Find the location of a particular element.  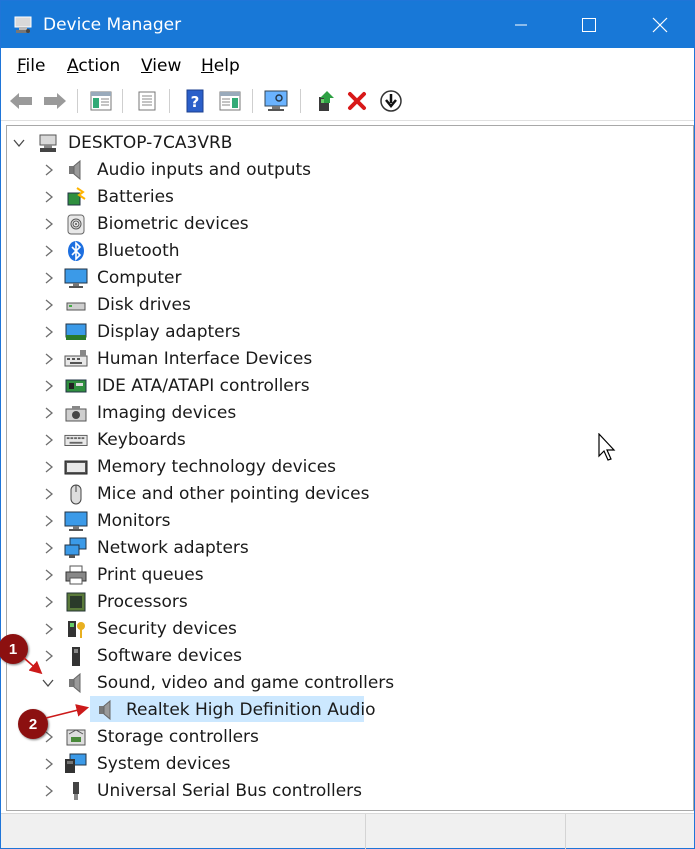

status-bar is located at coordinates (347, 831).